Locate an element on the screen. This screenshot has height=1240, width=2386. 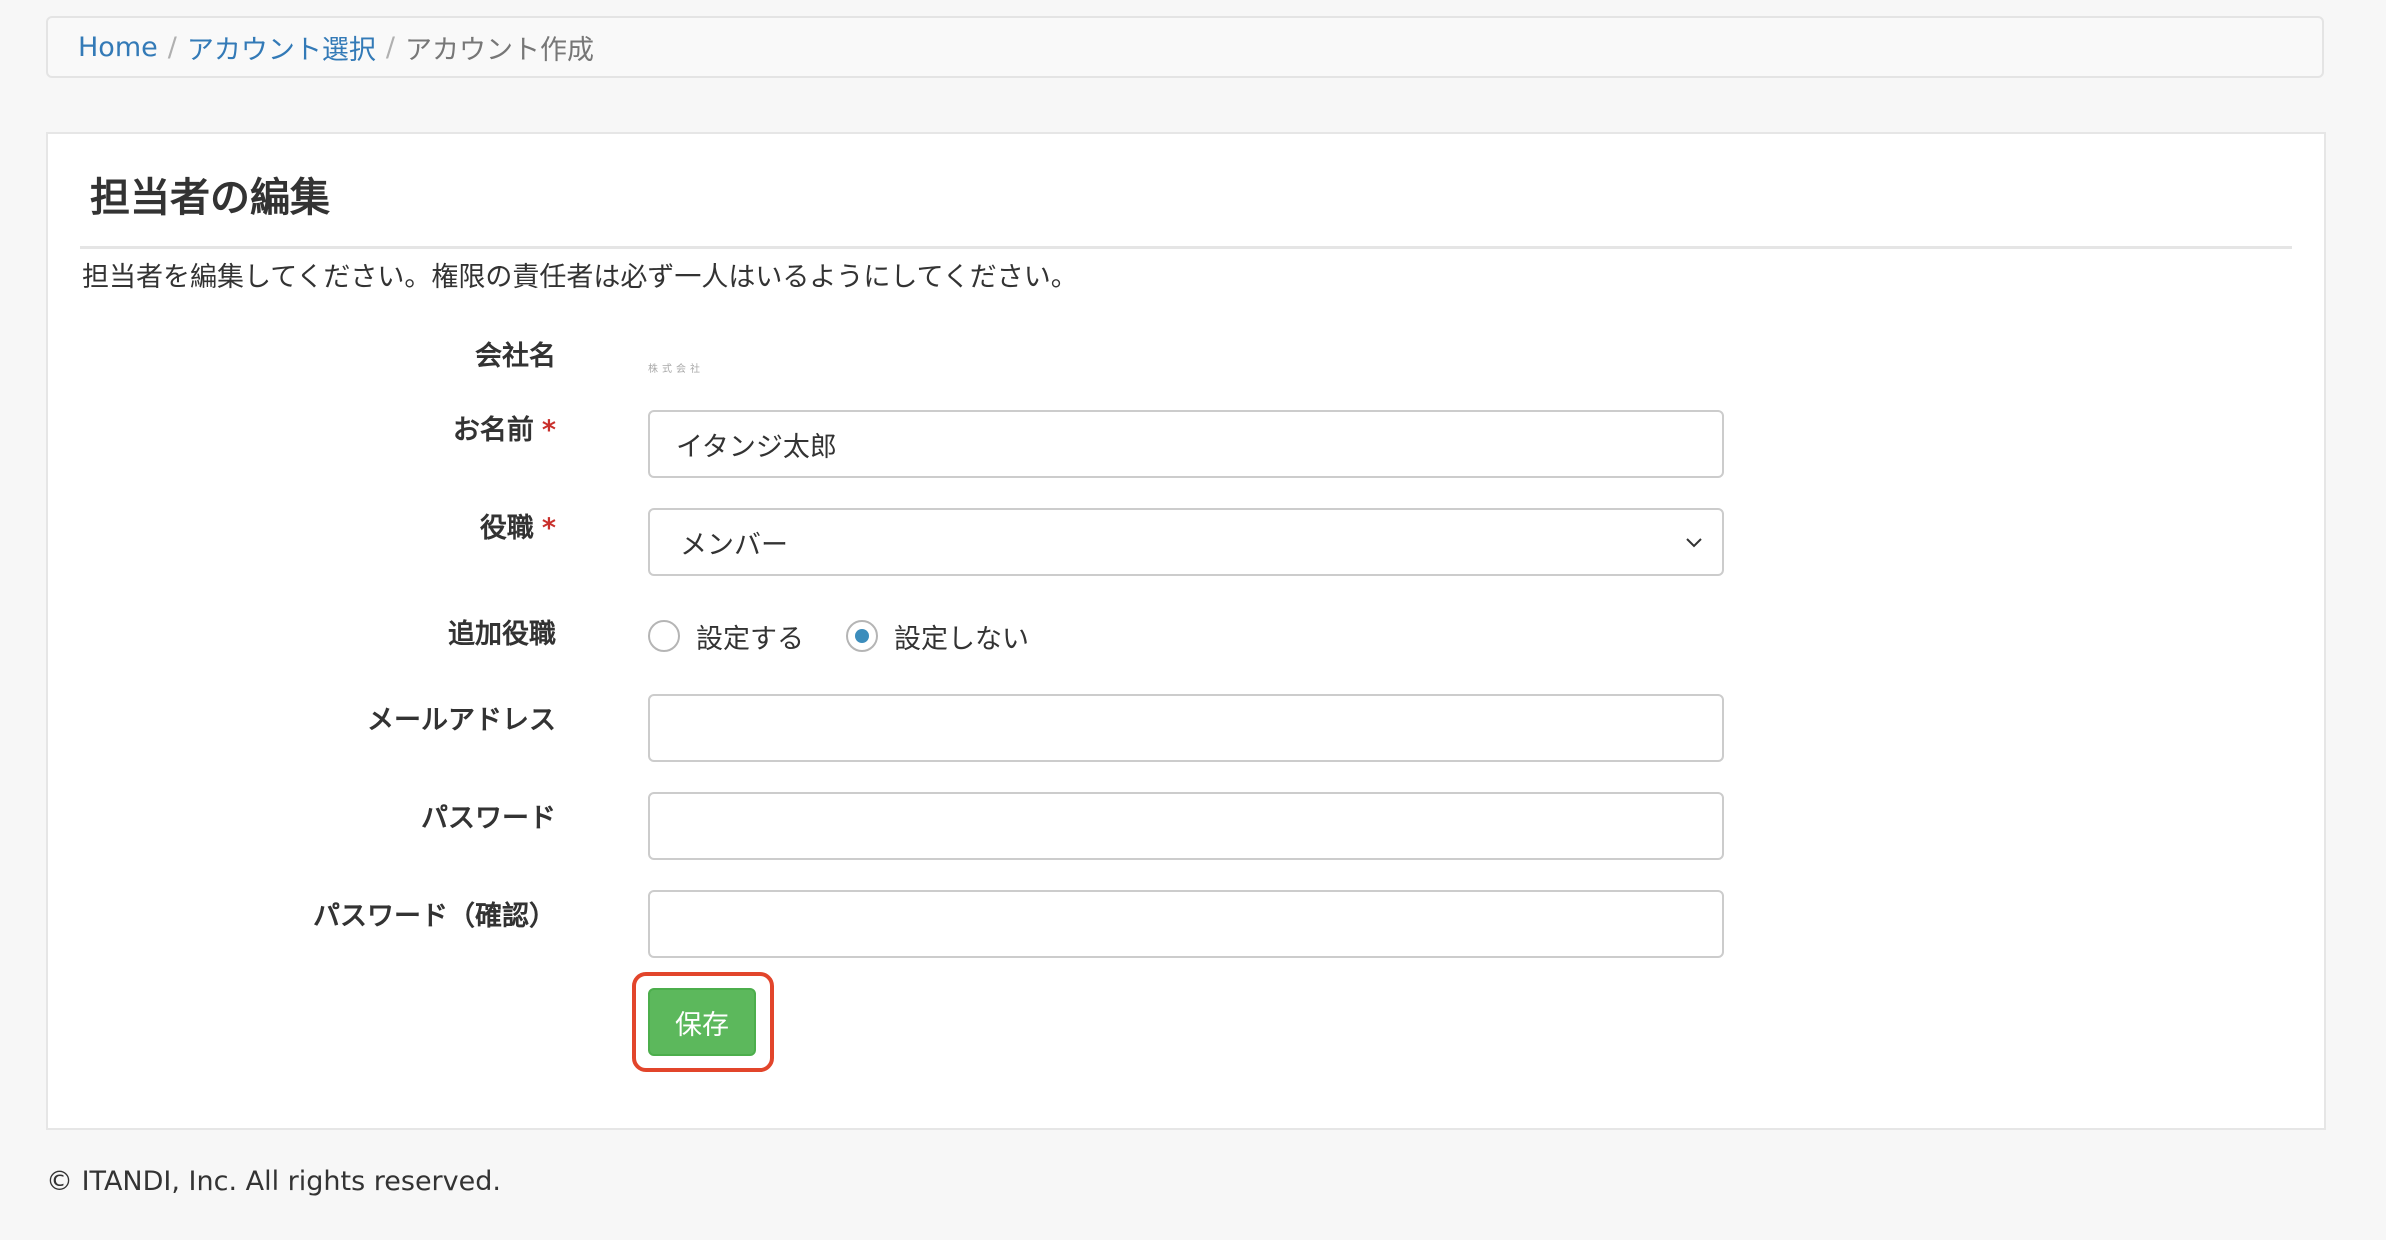
breadcrumb-current: アカウント作成 is located at coordinates (499, 50).